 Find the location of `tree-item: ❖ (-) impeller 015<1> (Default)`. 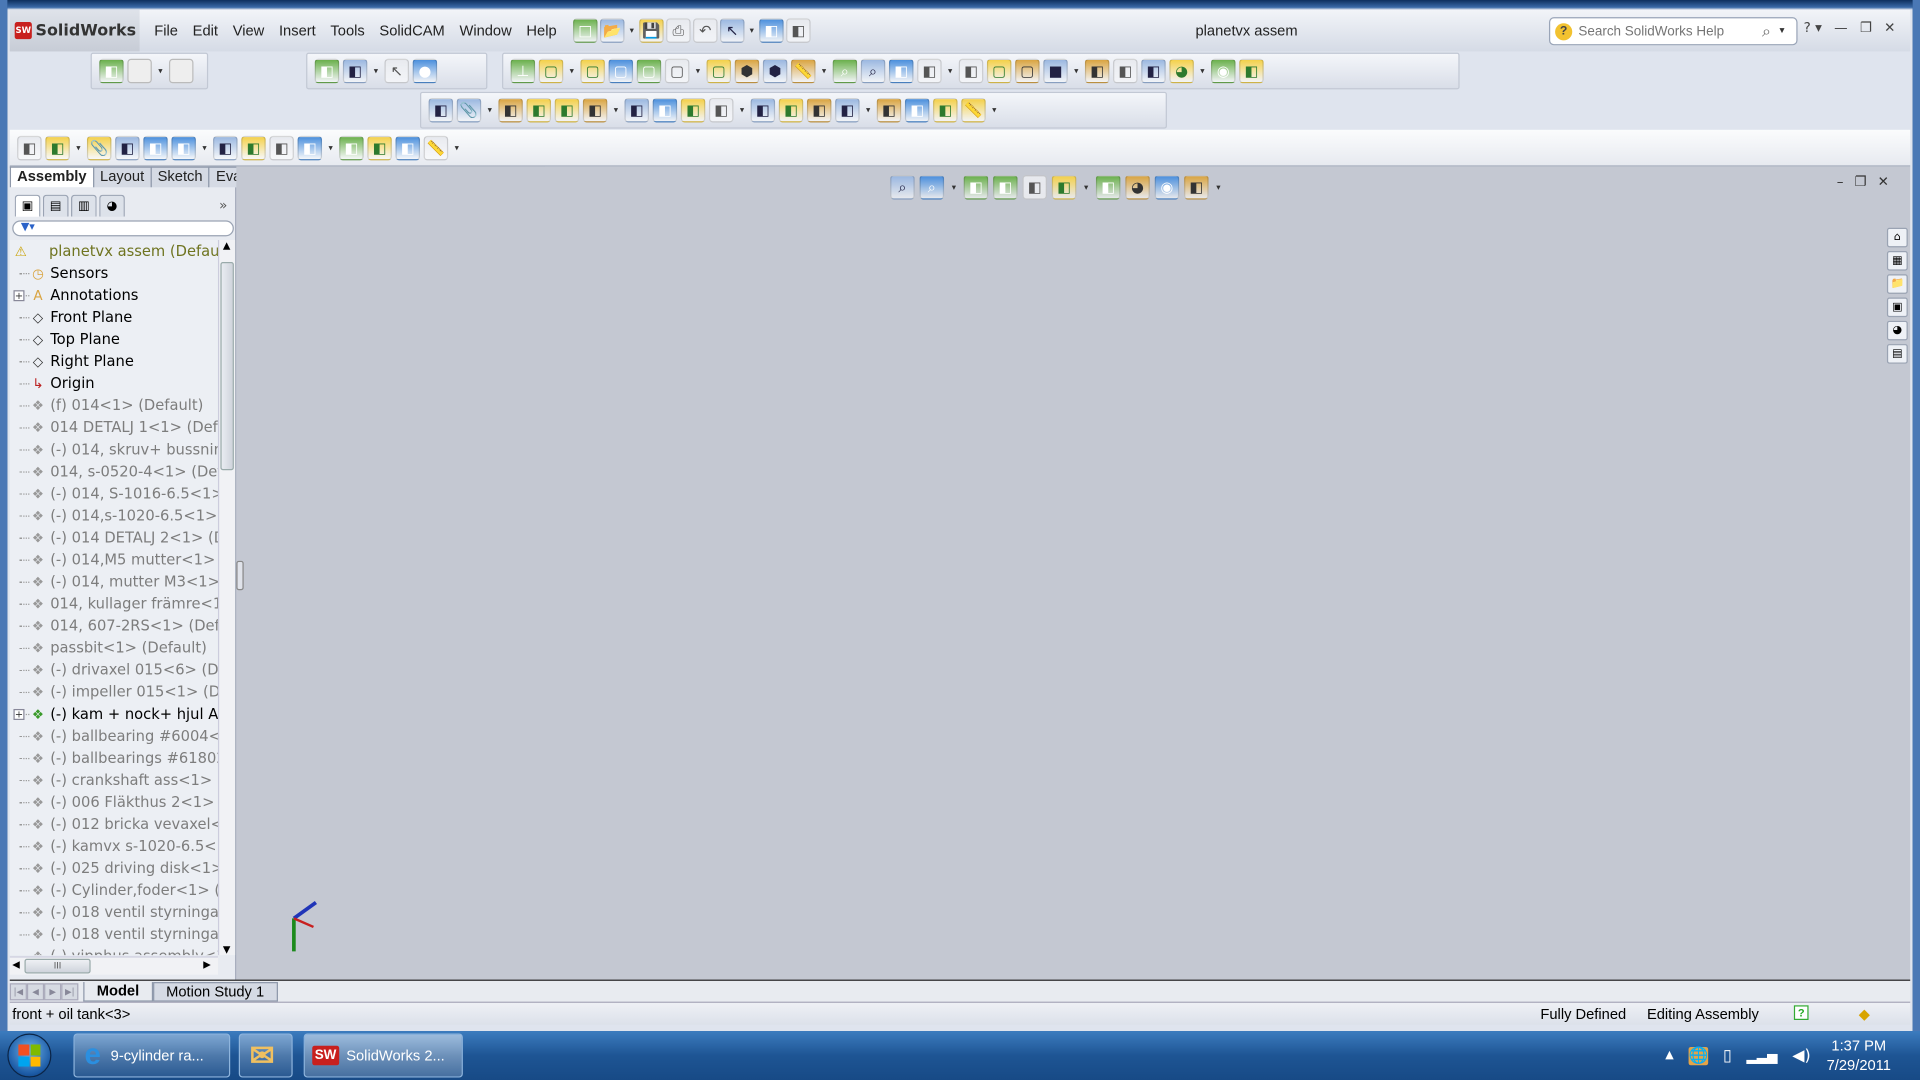

tree-item: ❖ (-) impeller 015<1> (Default) is located at coordinates (114, 692).